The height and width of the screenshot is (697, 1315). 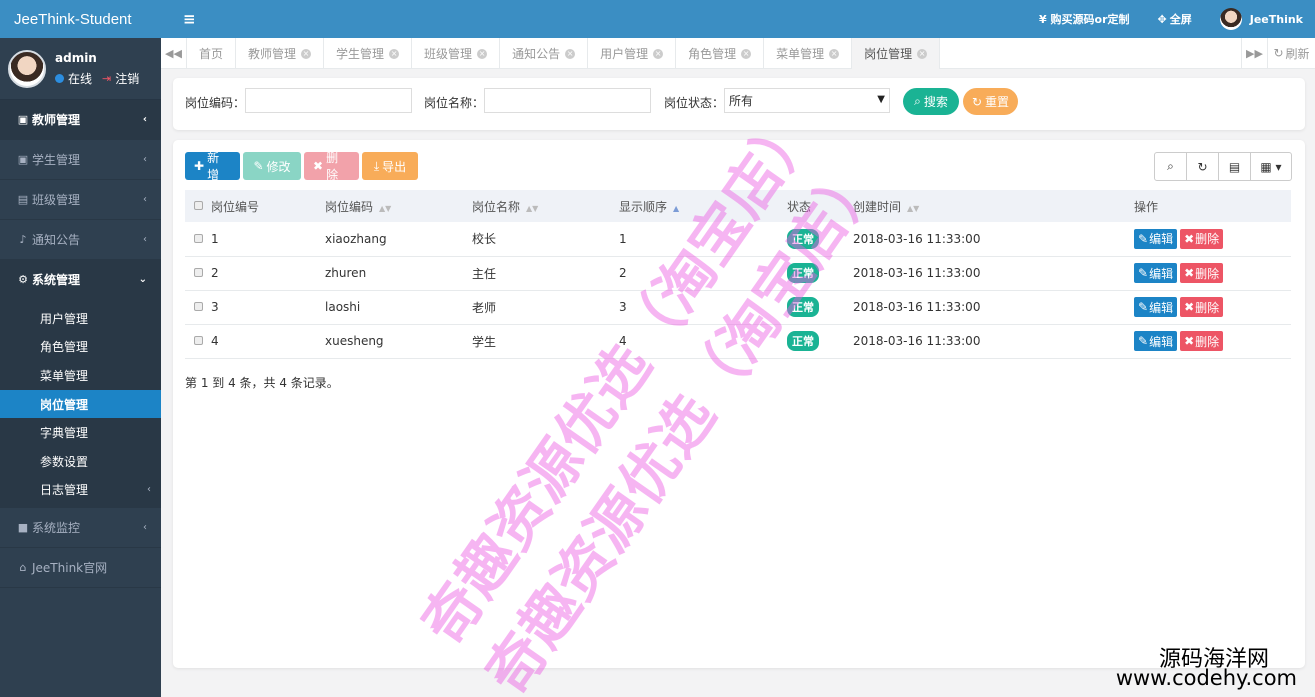 What do you see at coordinates (820, 239) in the screenshot?
I see `cell-status: 正常` at bounding box center [820, 239].